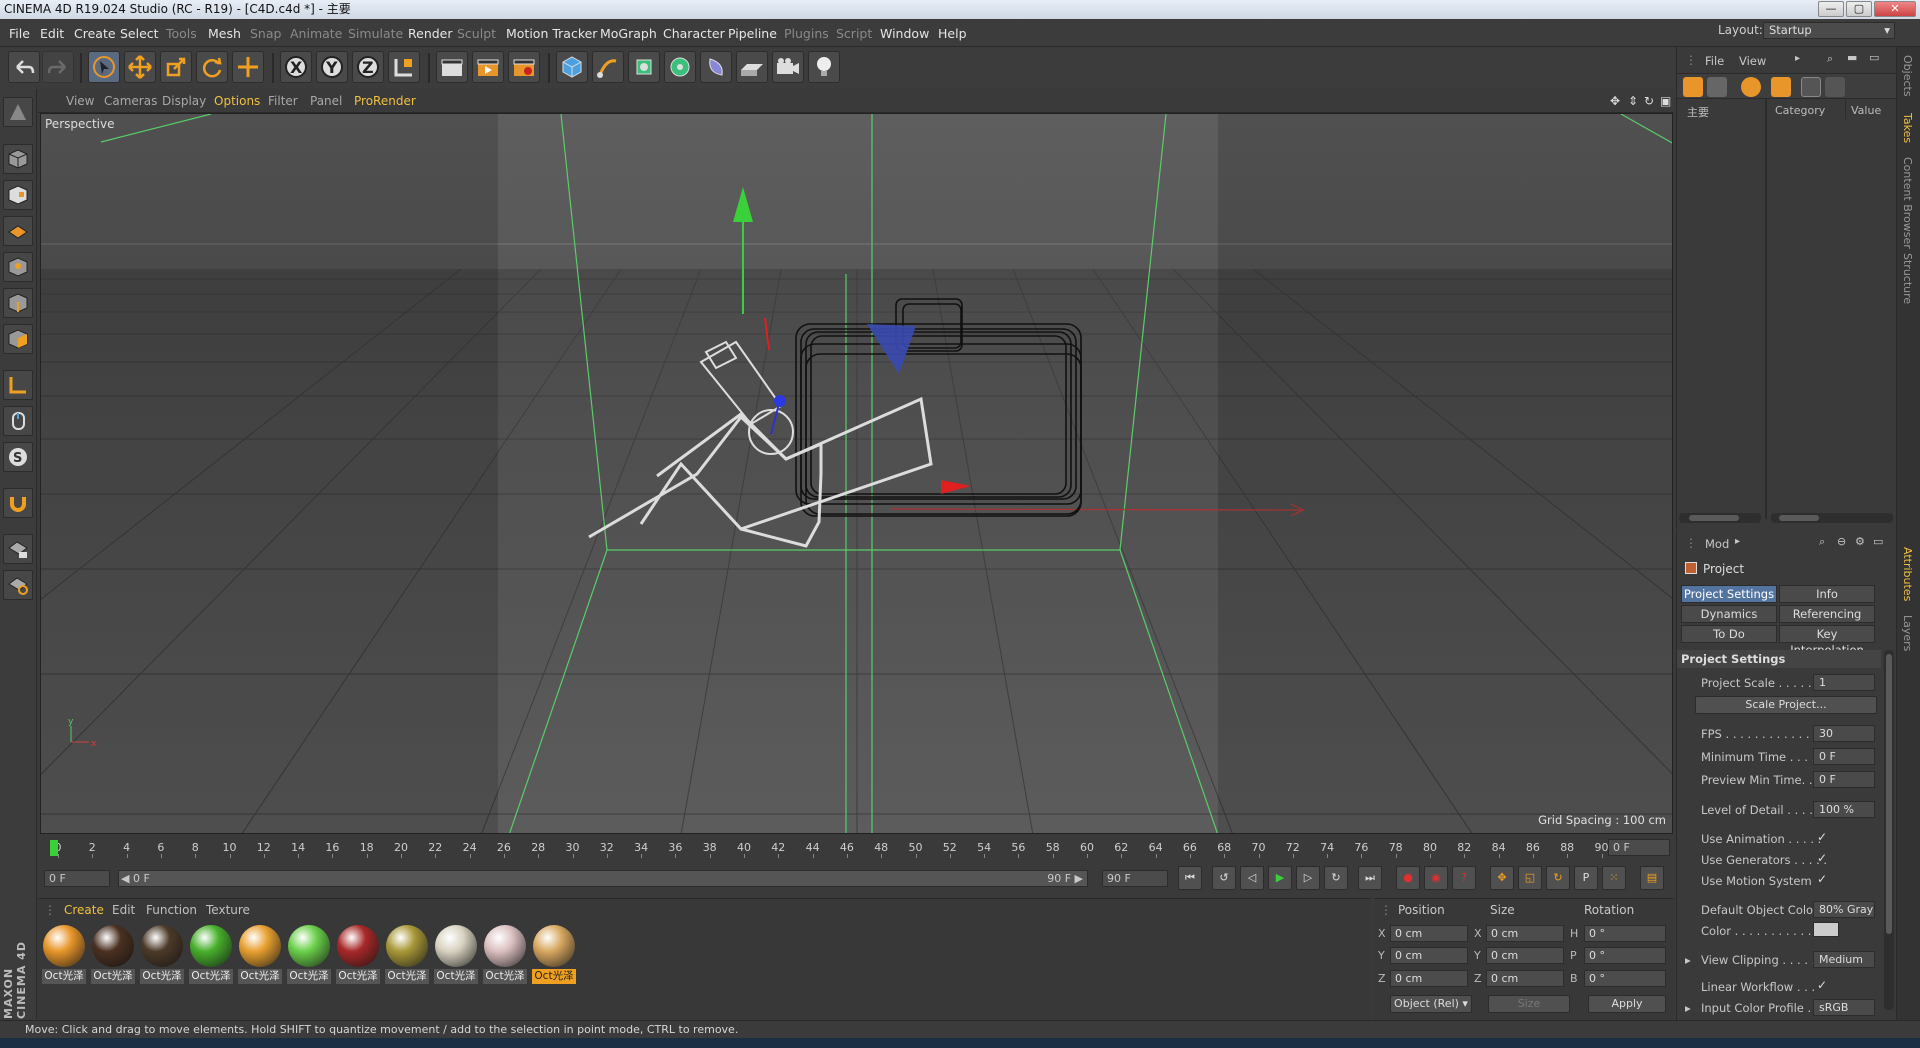 This screenshot has height=1048, width=1920. What do you see at coordinates (1826, 929) in the screenshot?
I see `color-swatch` at bounding box center [1826, 929].